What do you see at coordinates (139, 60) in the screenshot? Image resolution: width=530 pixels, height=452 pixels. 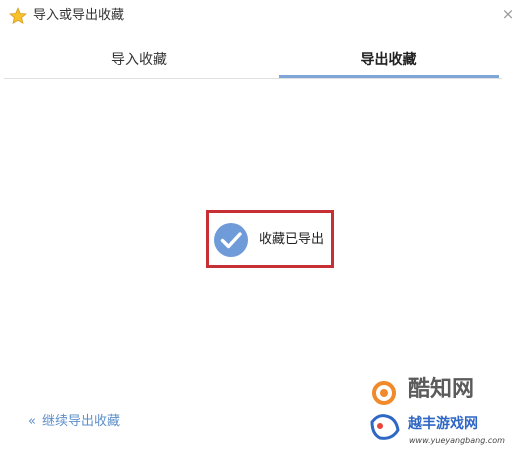 I see `tab-import-favorites: 导入收藏` at bounding box center [139, 60].